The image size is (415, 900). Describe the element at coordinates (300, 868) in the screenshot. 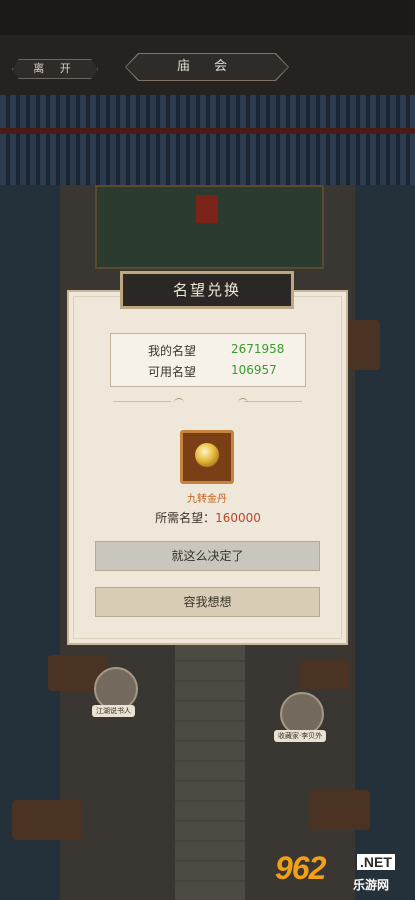

I see `watermark-number: 962` at that location.